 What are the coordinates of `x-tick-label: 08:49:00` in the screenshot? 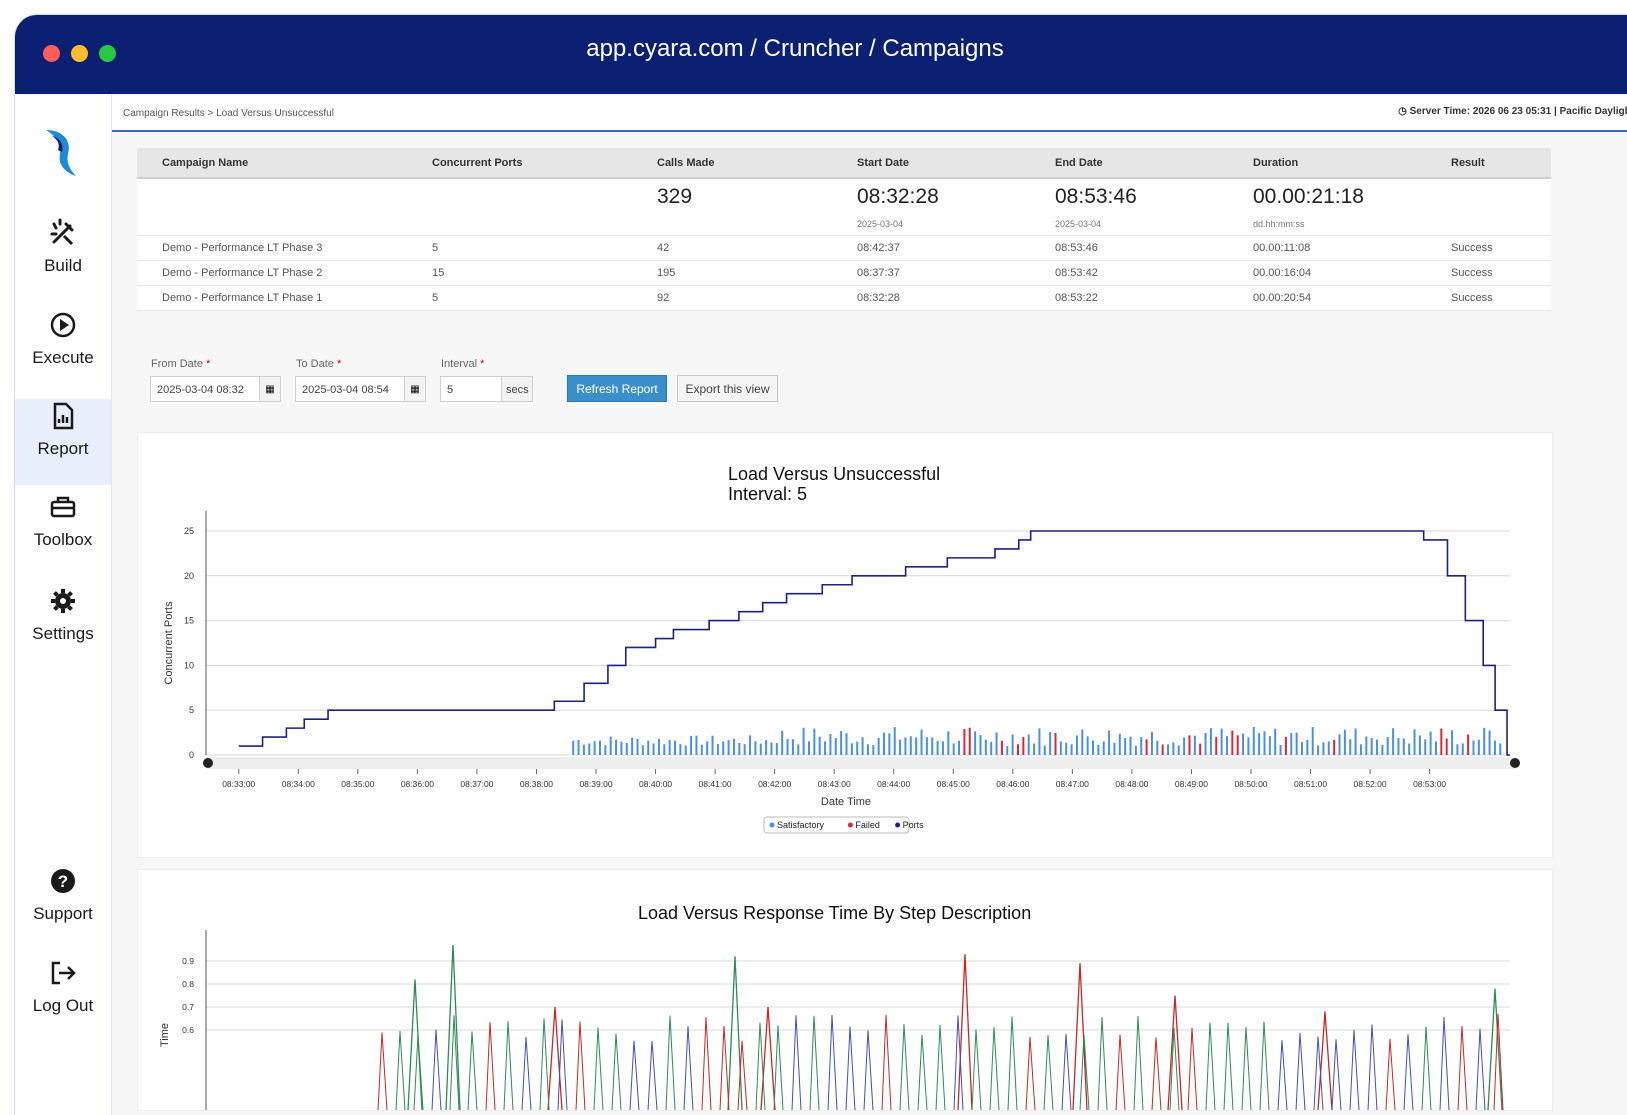 It's located at (1191, 784).